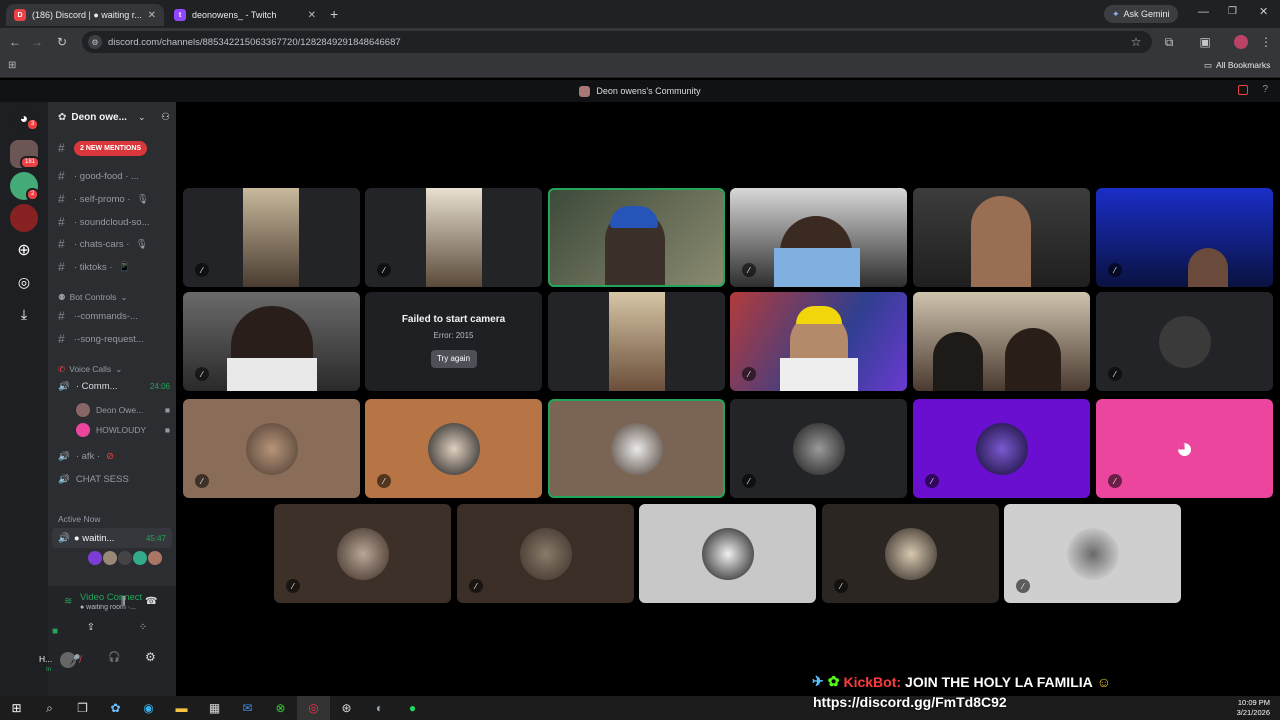 The image size is (1280, 720). Describe the element at coordinates (151, 601) in the screenshot. I see `disconnect-icon: ☎` at that location.